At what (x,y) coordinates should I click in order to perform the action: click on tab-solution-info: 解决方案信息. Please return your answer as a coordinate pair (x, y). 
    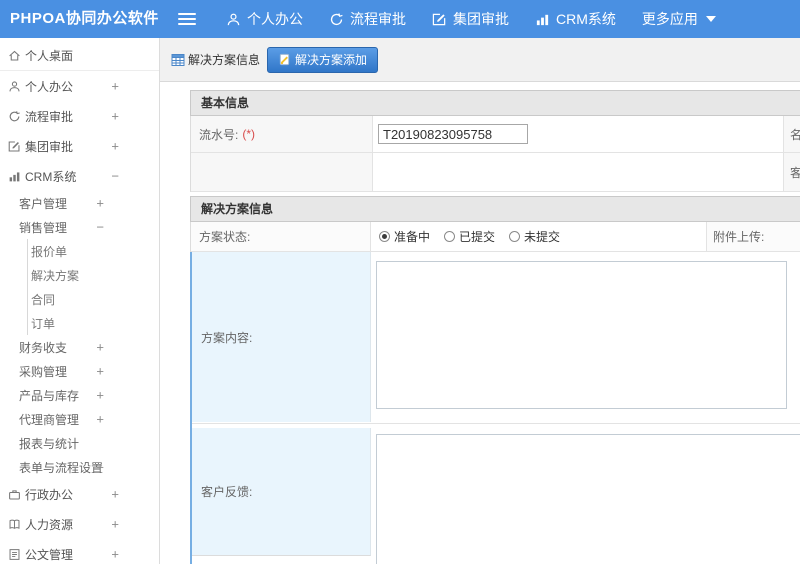
    Looking at the image, I should click on (215, 59).